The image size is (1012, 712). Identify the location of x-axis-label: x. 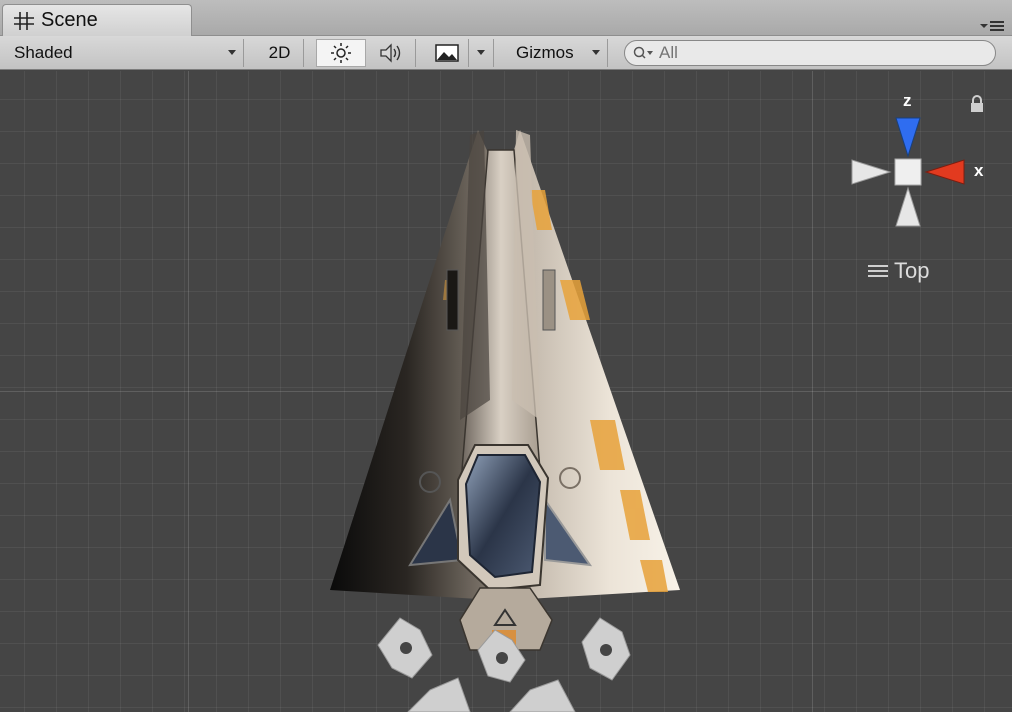
(979, 170).